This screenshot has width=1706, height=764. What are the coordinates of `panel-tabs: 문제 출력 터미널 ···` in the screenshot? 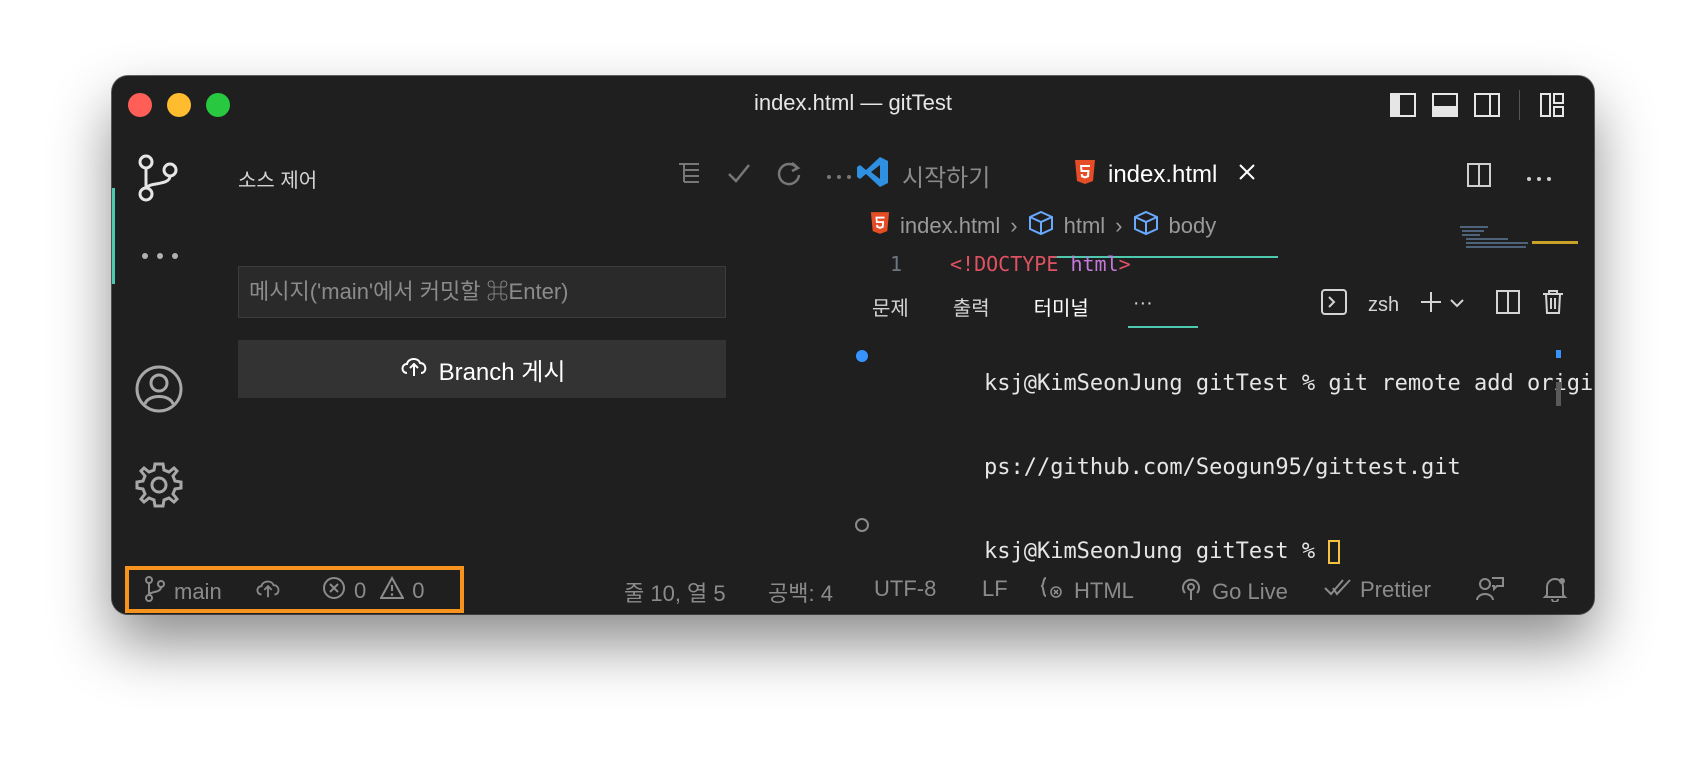 It's located at (1012, 306).